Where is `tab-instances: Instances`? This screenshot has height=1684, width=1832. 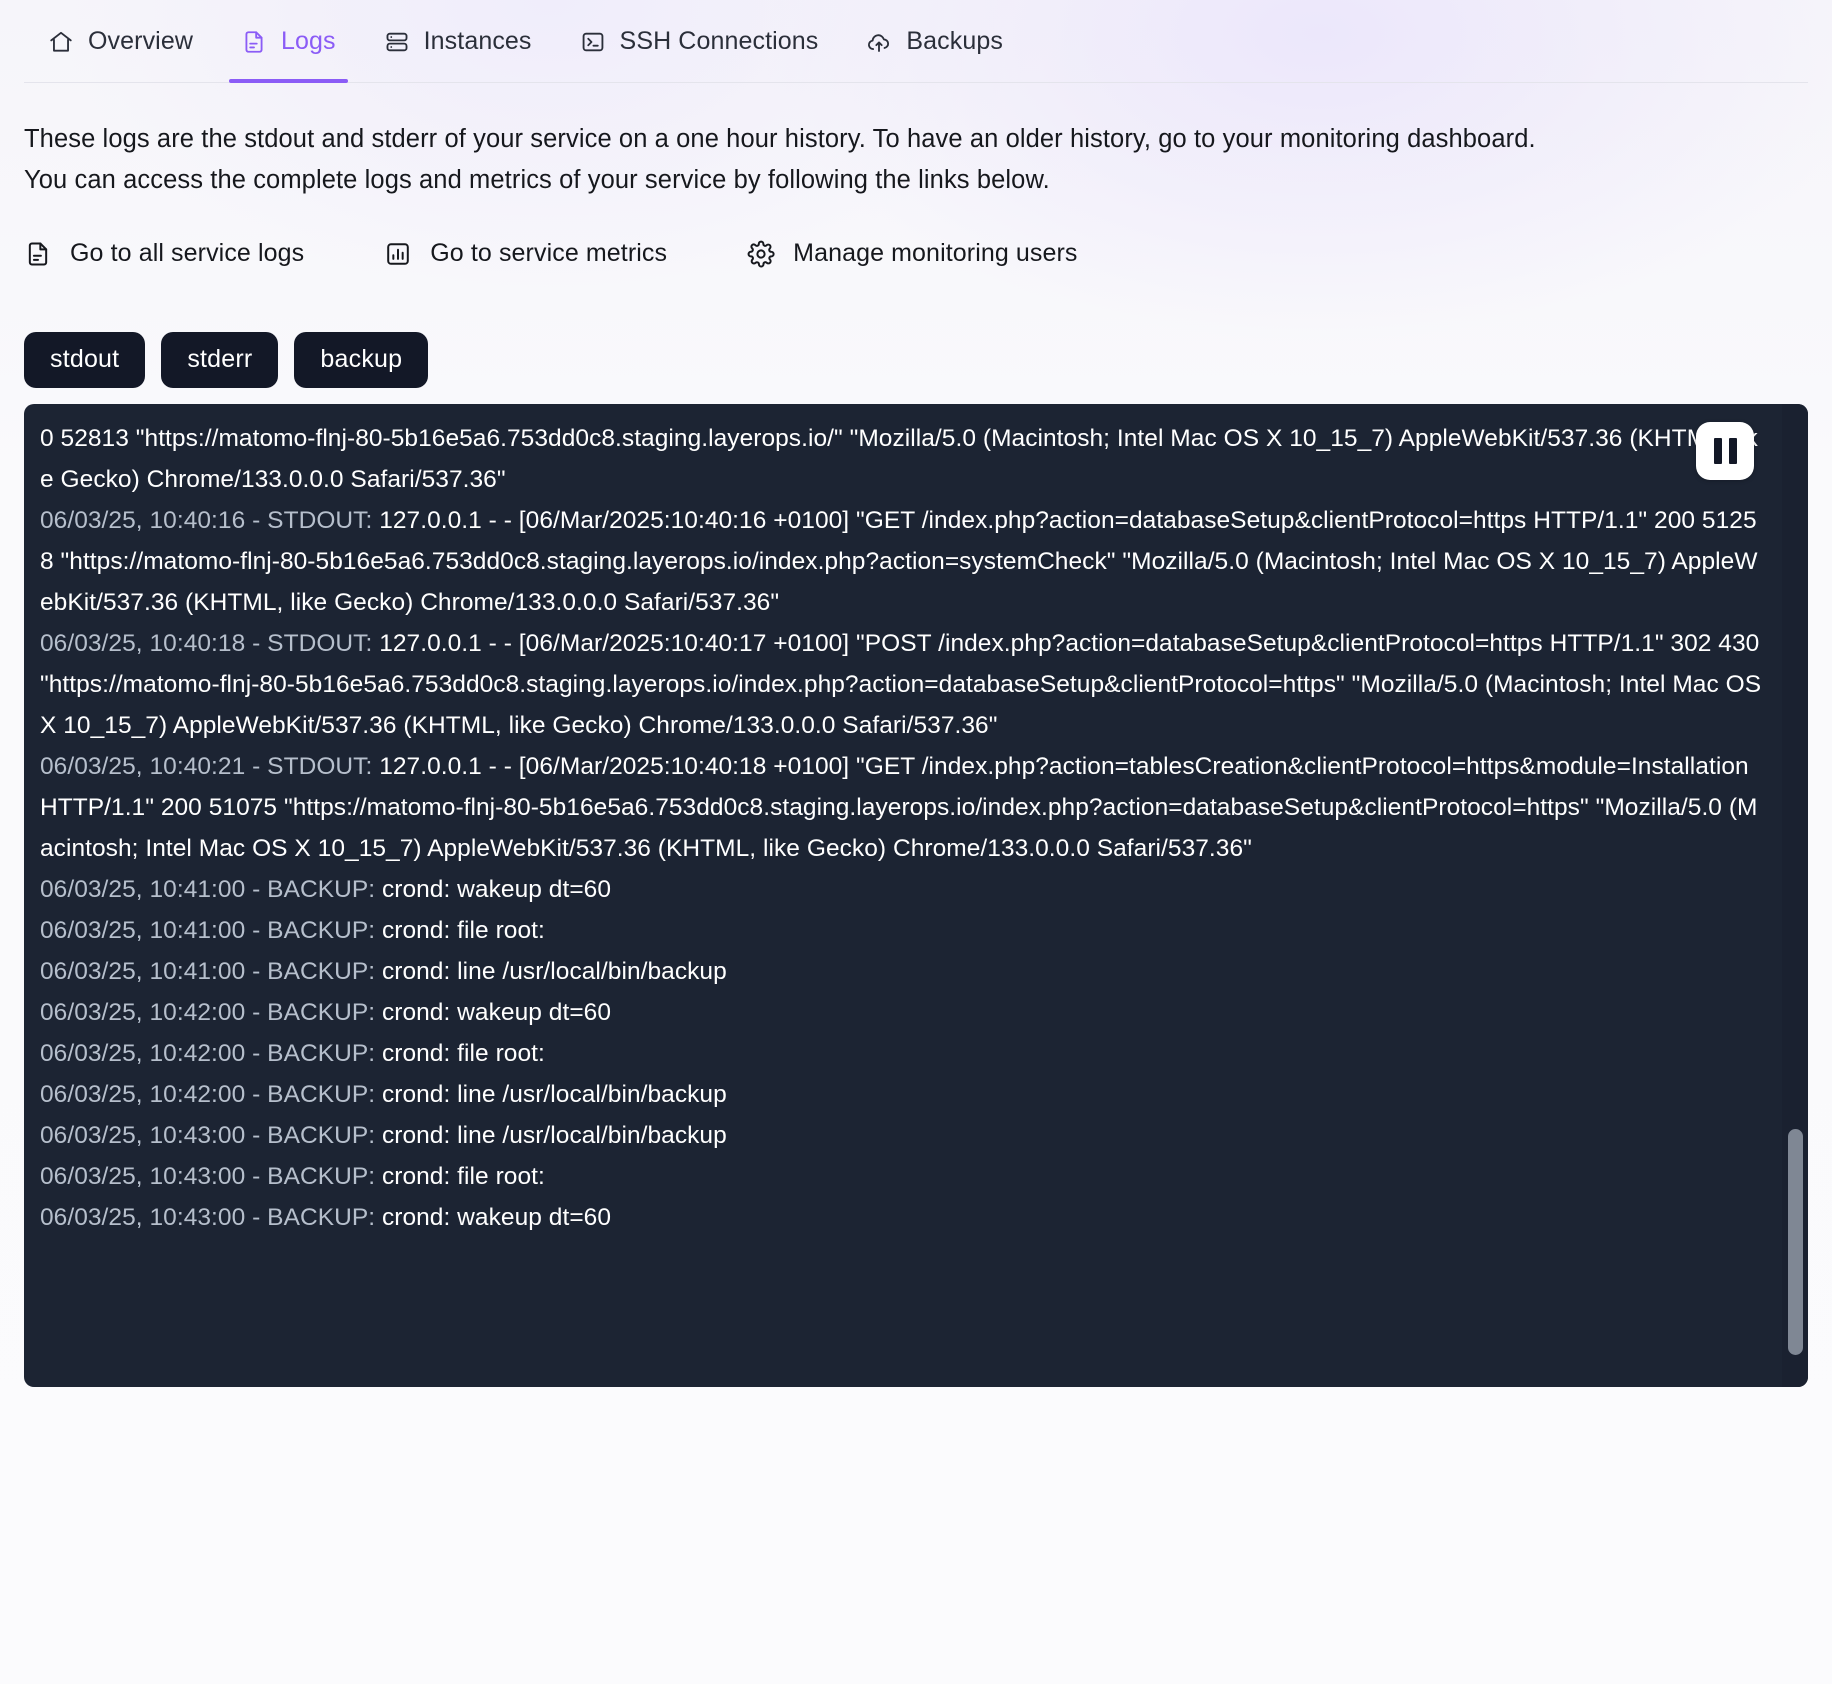 tab-instances: Instances is located at coordinates (458, 41).